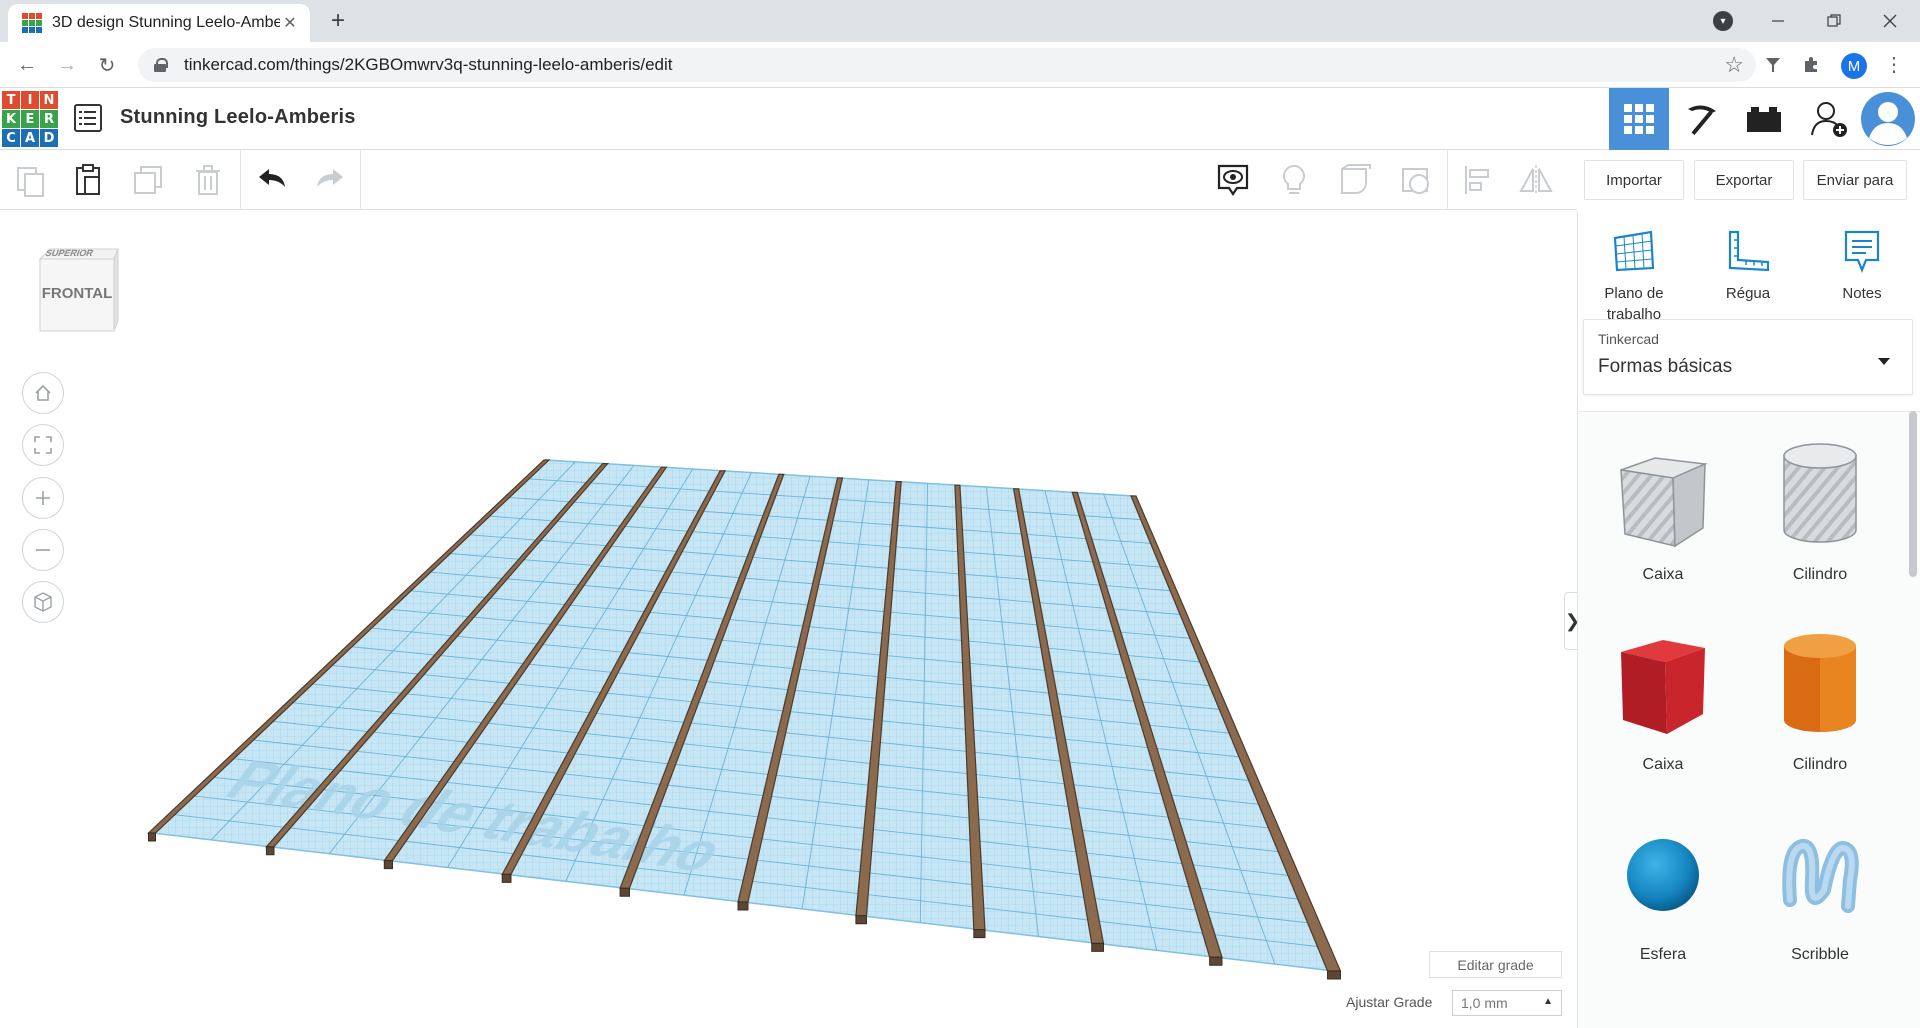 Image resolution: width=1920 pixels, height=1028 pixels. Describe the element at coordinates (1548, 1001) in the screenshot. I see `snap-grid-caret-icon: ▲` at that location.